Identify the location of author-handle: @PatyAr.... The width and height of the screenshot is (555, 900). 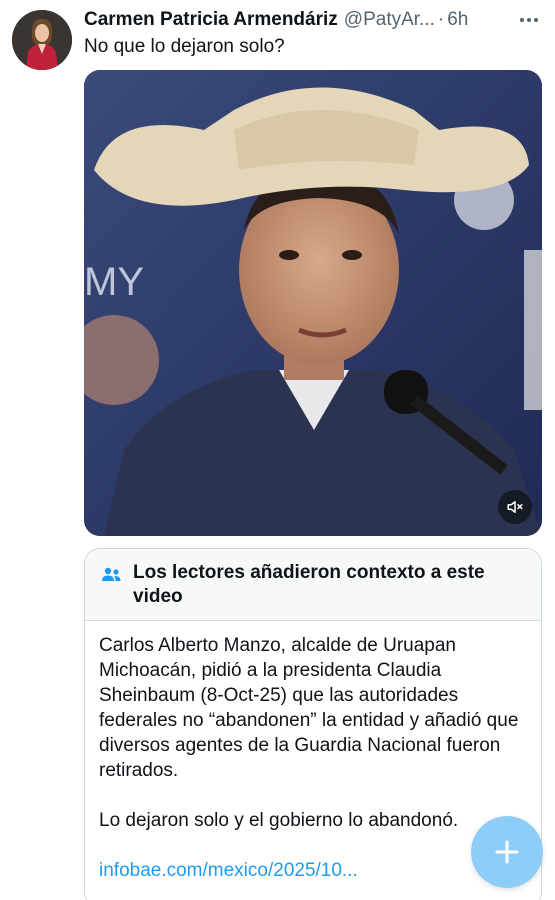
(389, 20).